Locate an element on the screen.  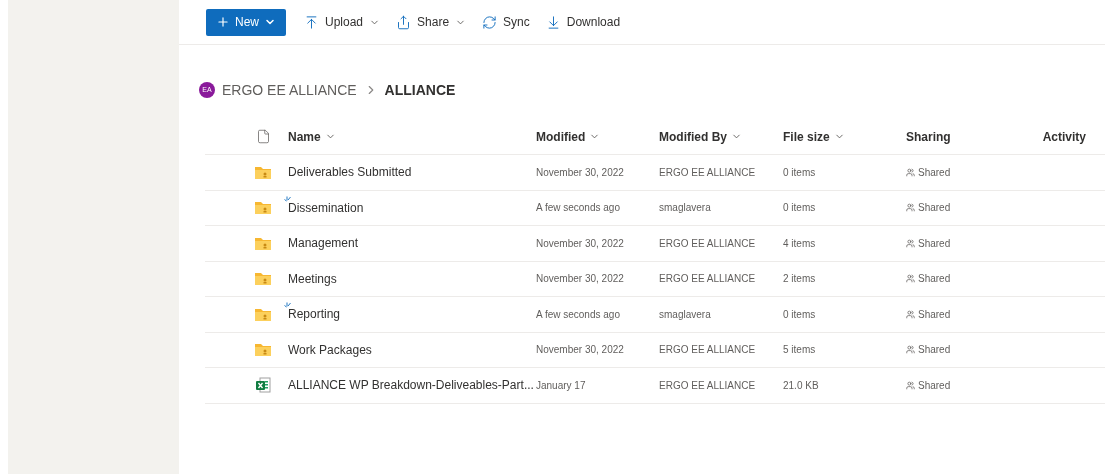
file-type-icon is located at coordinates (263, 136).